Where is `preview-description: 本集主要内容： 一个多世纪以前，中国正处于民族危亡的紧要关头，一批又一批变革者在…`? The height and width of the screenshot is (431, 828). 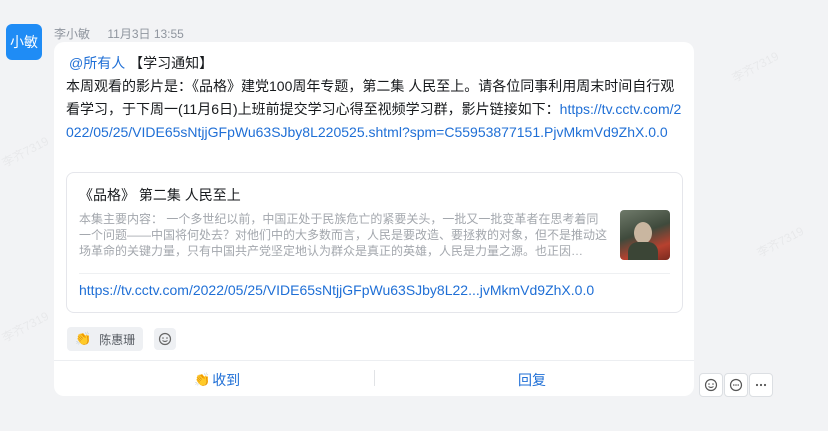 preview-description: 本集主要内容： 一个多世纪以前，中国正处于民族危亡的紧要关头，一批又一批变革者在… is located at coordinates (343, 235).